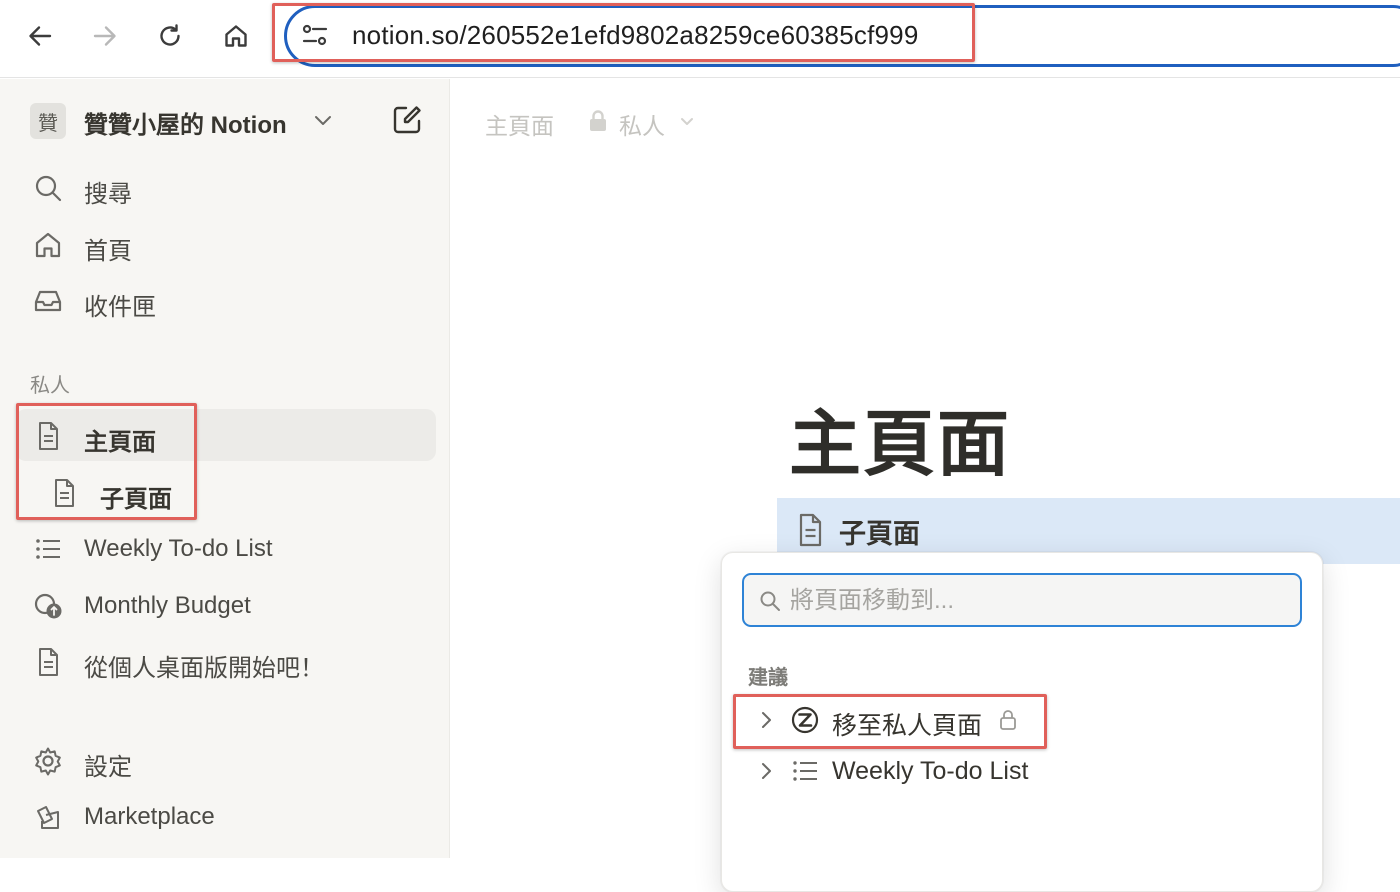 The image size is (1400, 892). What do you see at coordinates (907, 726) in the screenshot?
I see `move-option-label: 移至私人頁面` at bounding box center [907, 726].